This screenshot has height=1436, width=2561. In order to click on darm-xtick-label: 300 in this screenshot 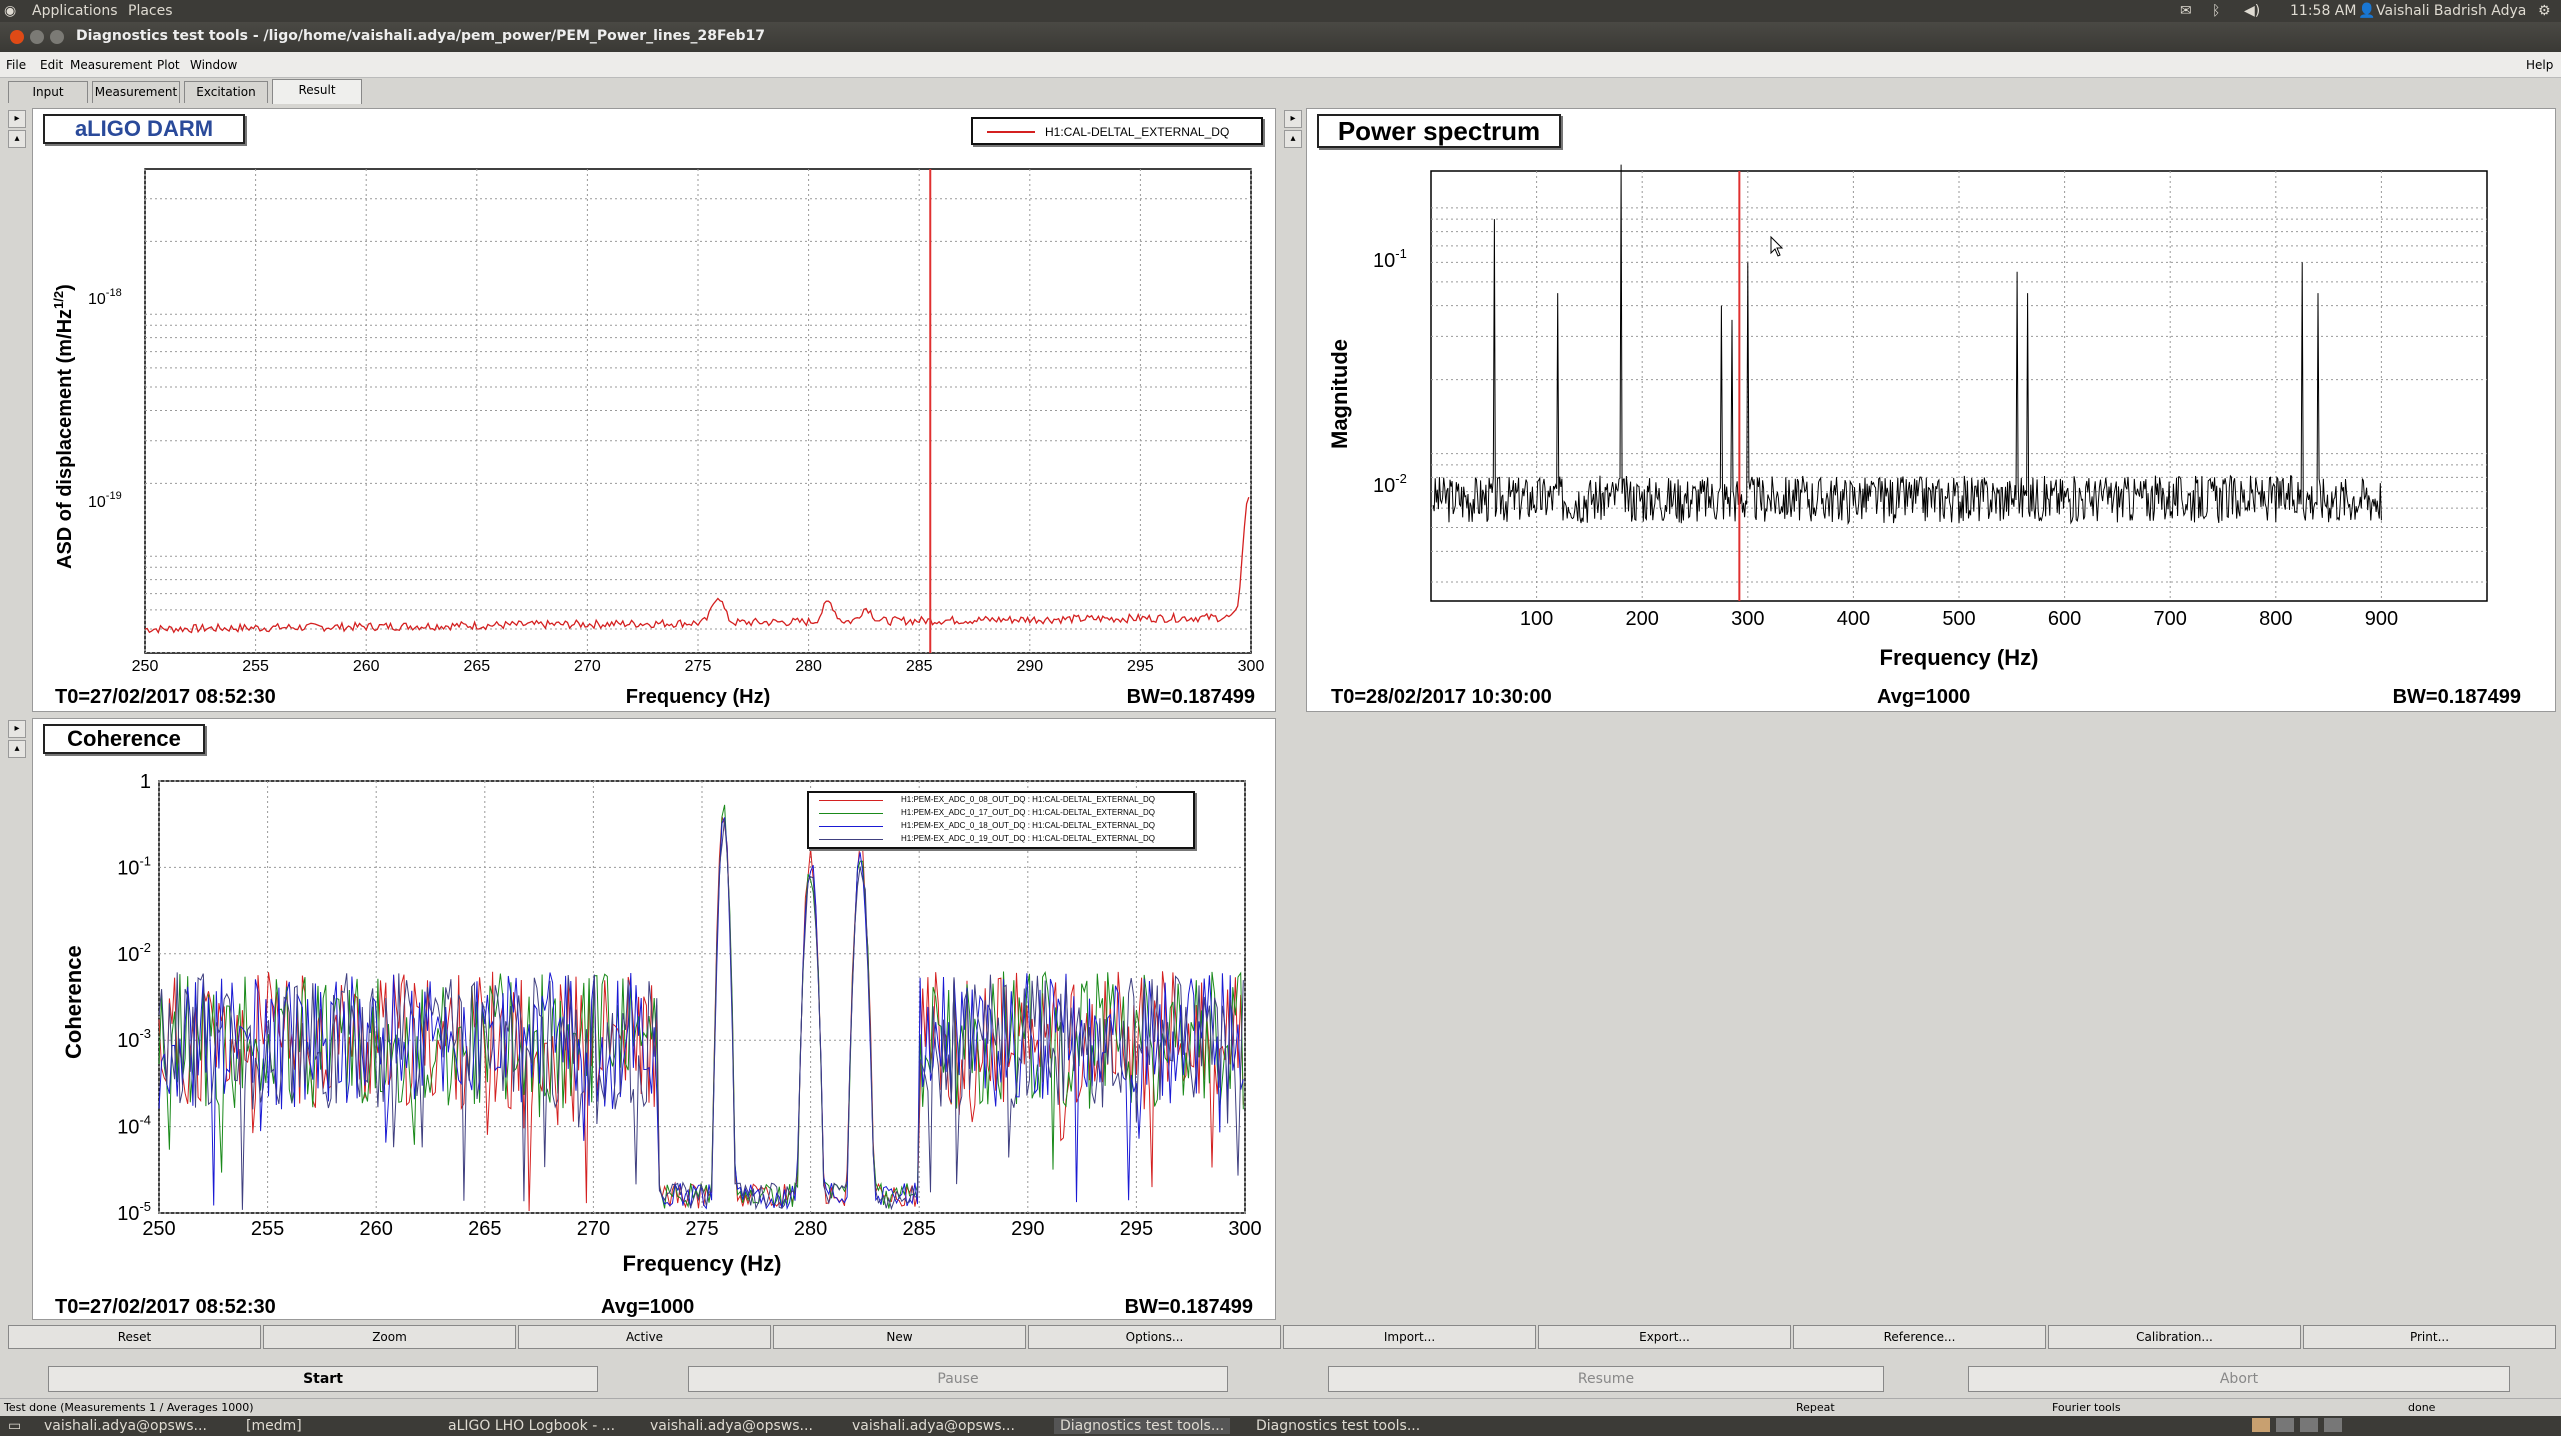, I will do `click(1251, 666)`.